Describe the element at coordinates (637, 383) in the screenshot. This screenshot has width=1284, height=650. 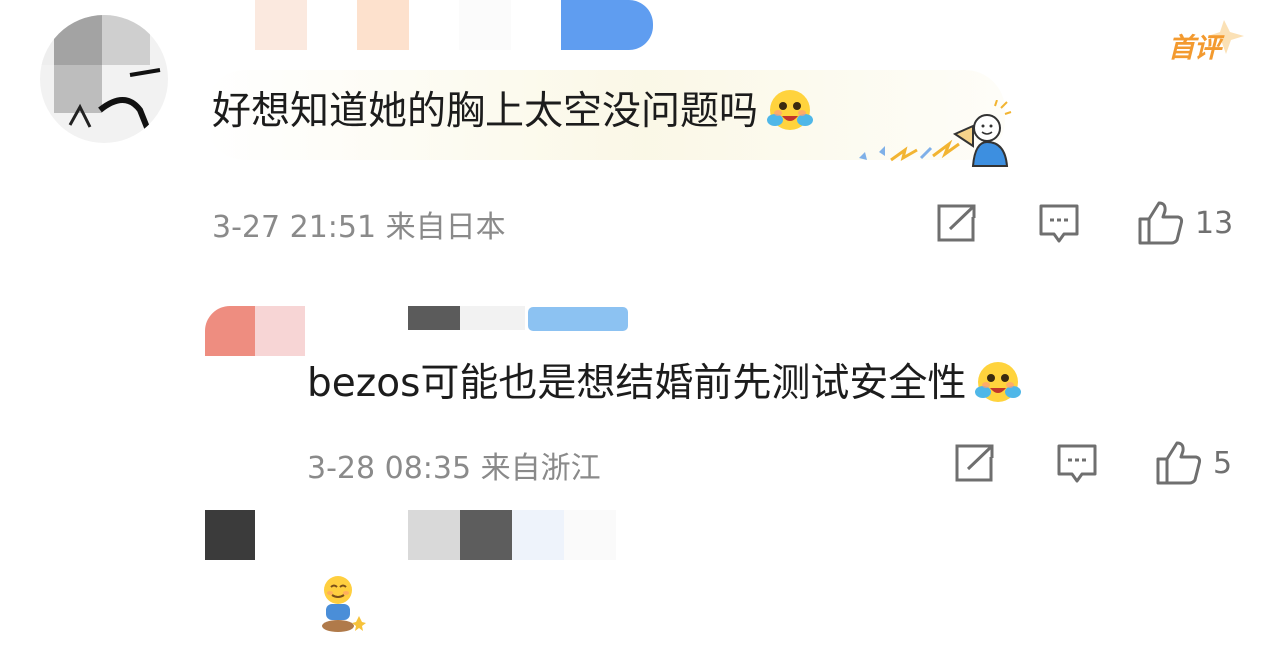
I see `reply-body: bezos可能也是想结婚前先测试安全性` at that location.